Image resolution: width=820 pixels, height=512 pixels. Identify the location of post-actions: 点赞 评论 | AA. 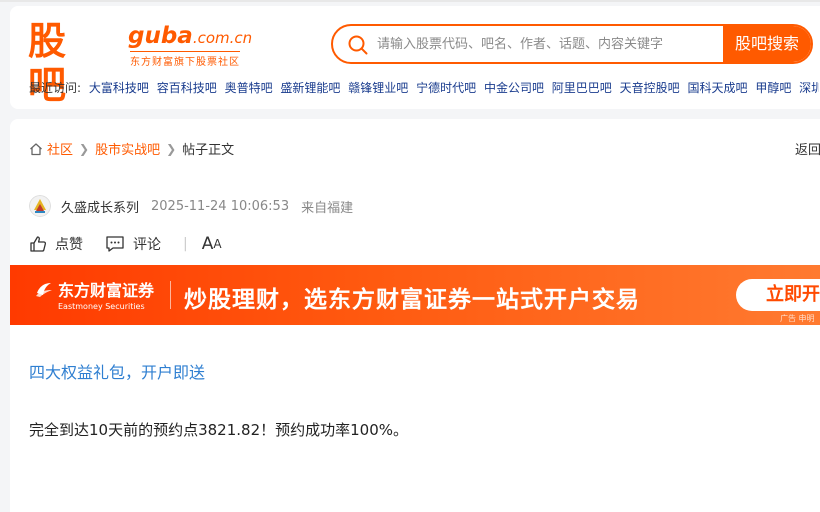
(136, 244).